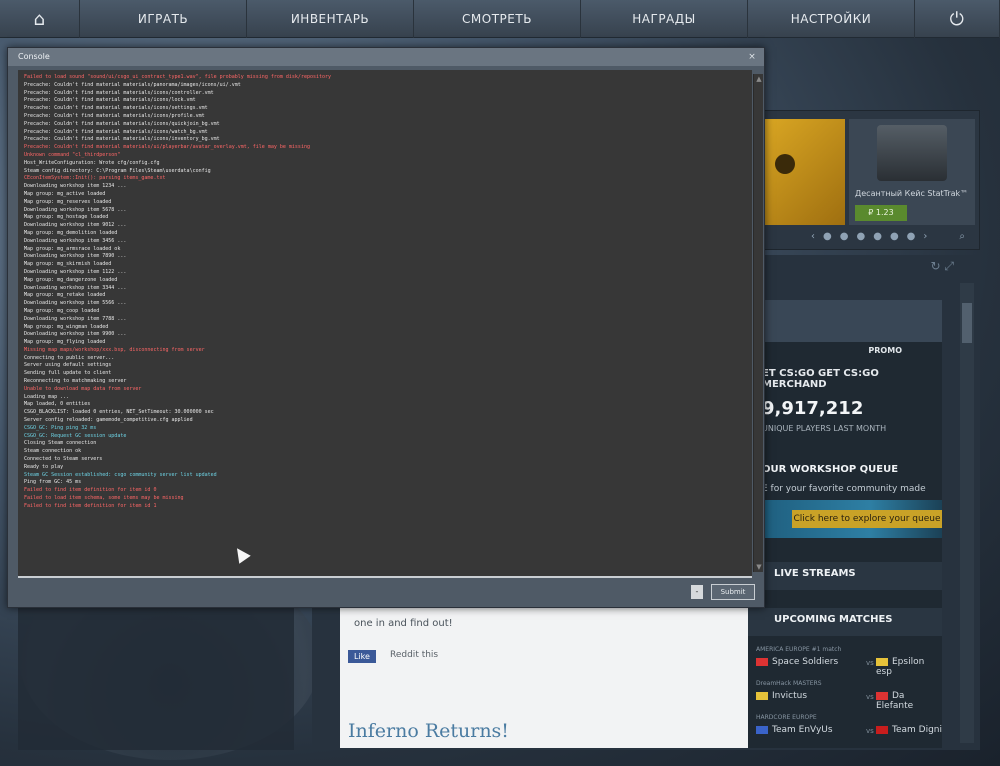  Describe the element at coordinates (949, 266) in the screenshot. I see `expand-icon: ⤢` at that location.